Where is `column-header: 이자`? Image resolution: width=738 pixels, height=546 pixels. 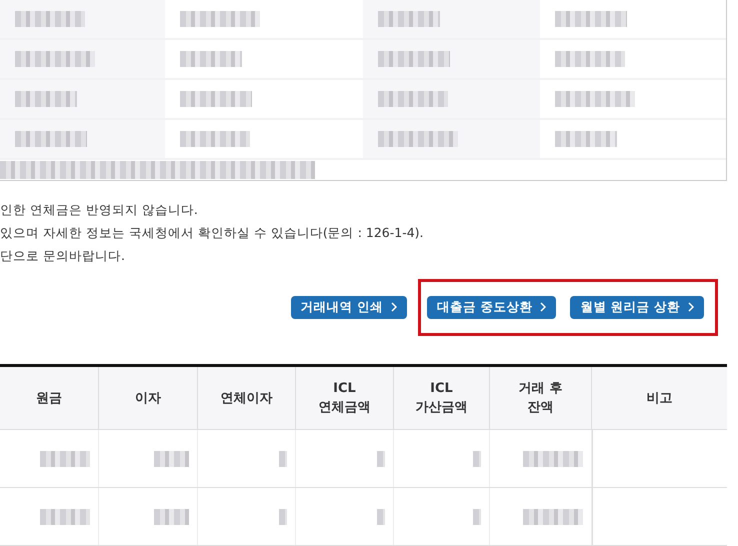 column-header: 이자 is located at coordinates (148, 398).